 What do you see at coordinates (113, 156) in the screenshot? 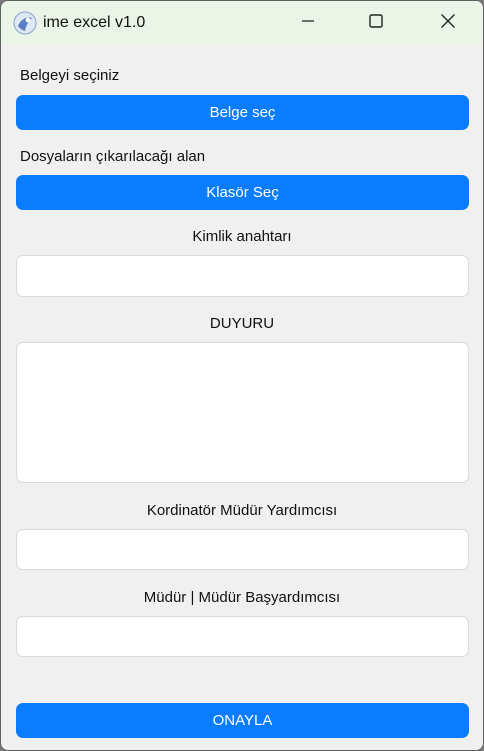
I see `folder-label: Dosyaların çıkarılacağı alan` at bounding box center [113, 156].